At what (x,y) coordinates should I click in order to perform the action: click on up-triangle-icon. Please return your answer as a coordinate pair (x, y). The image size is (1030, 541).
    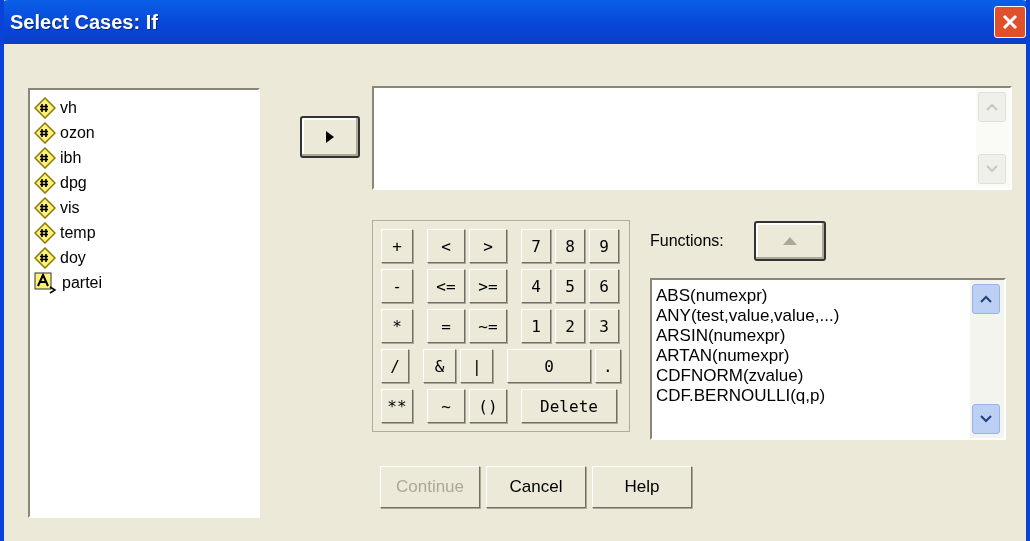
    Looking at the image, I should click on (789, 241).